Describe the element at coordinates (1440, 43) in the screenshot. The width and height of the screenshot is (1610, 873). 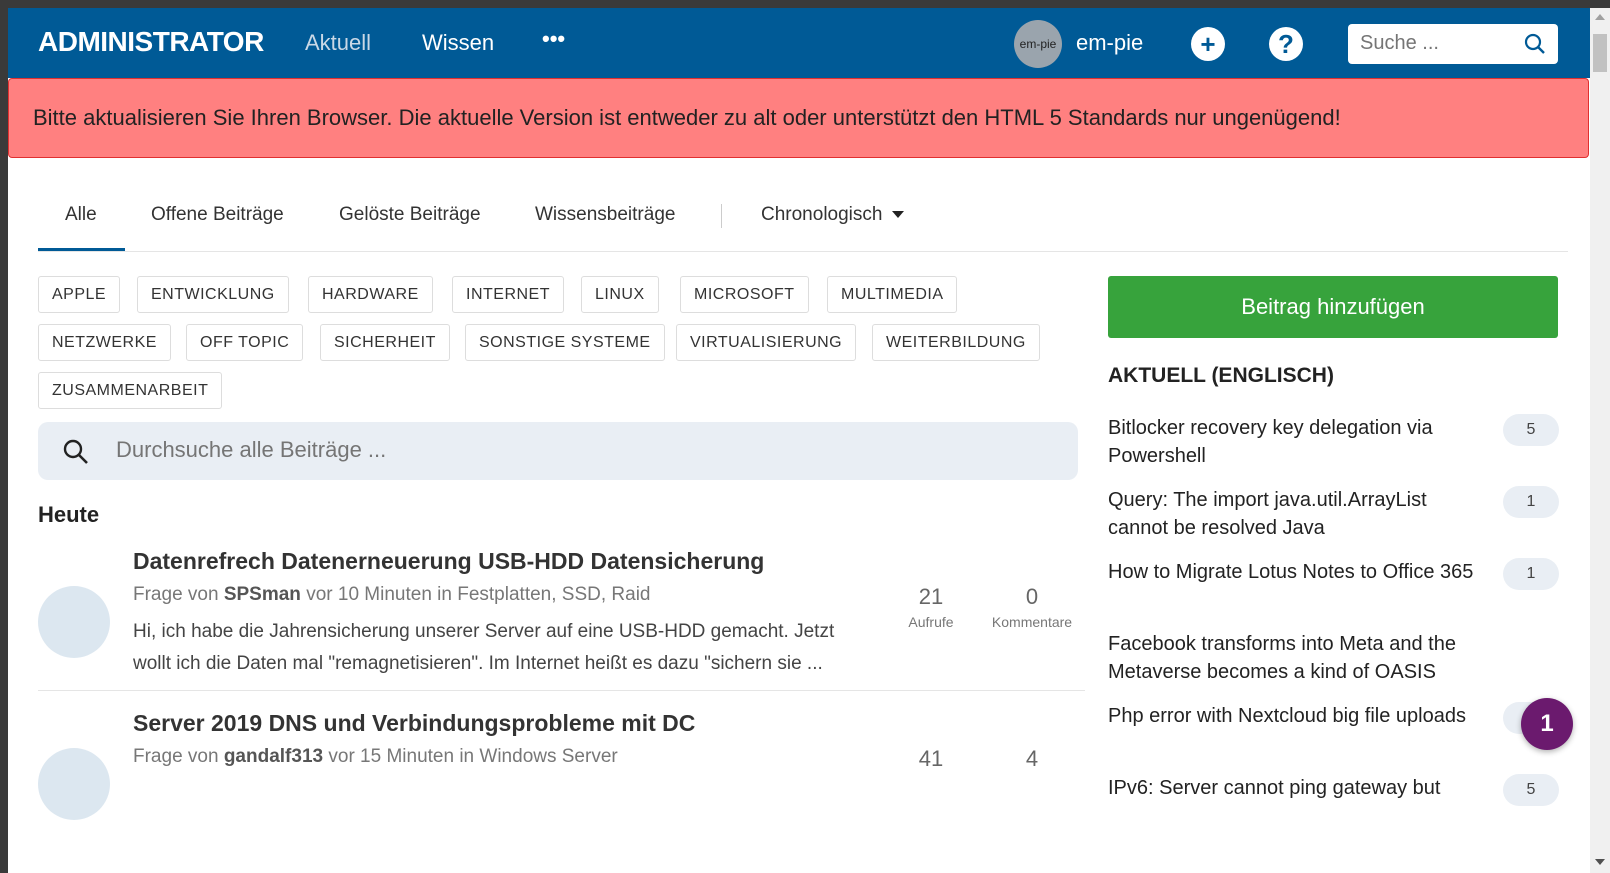
I see `top-search-input` at that location.